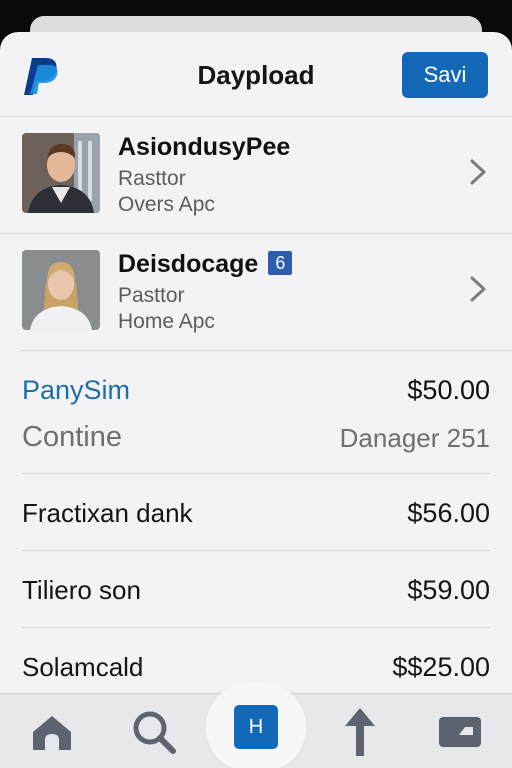  What do you see at coordinates (166, 204) in the screenshot?
I see `contact-detail: Overs Apc` at bounding box center [166, 204].